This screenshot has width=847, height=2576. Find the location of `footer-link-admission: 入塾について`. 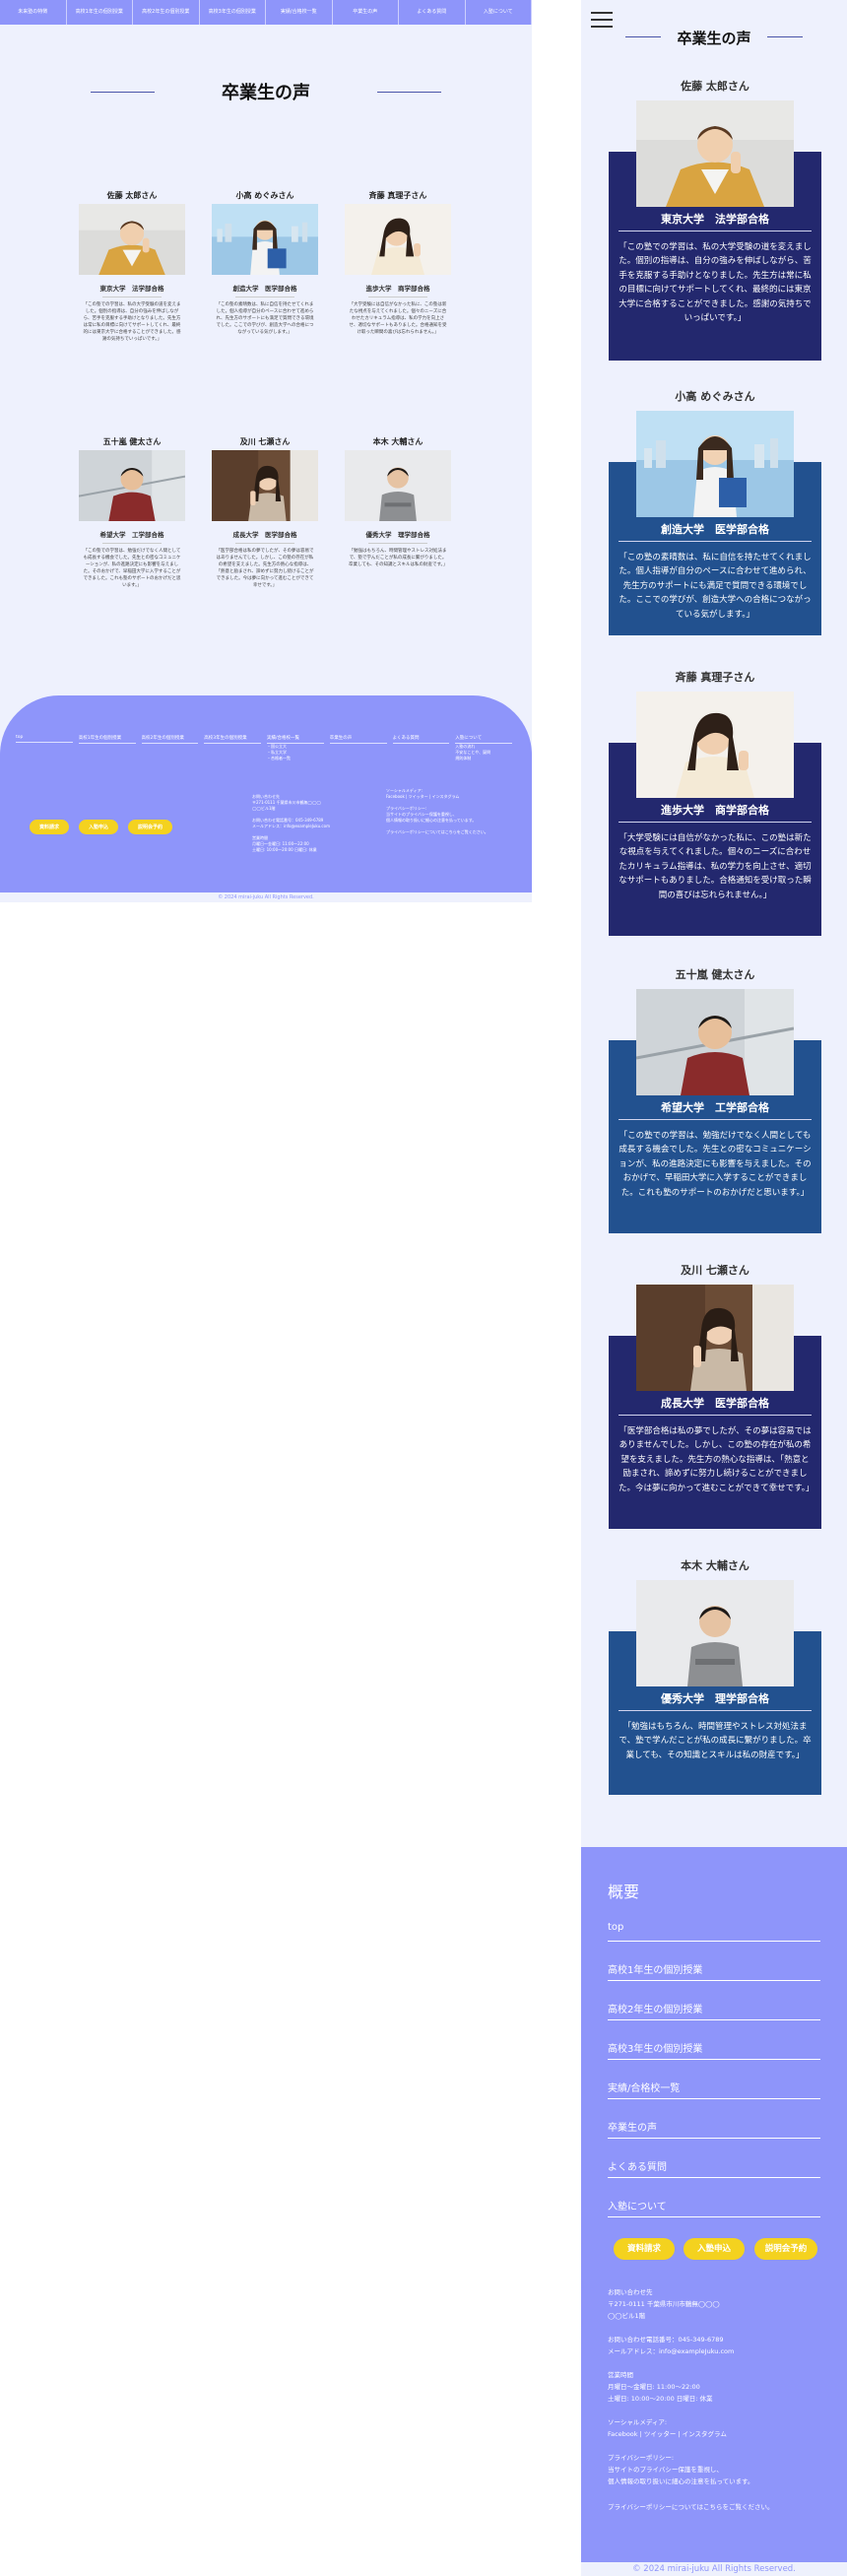

footer-link-admission: 入塾について is located at coordinates (714, 2207).